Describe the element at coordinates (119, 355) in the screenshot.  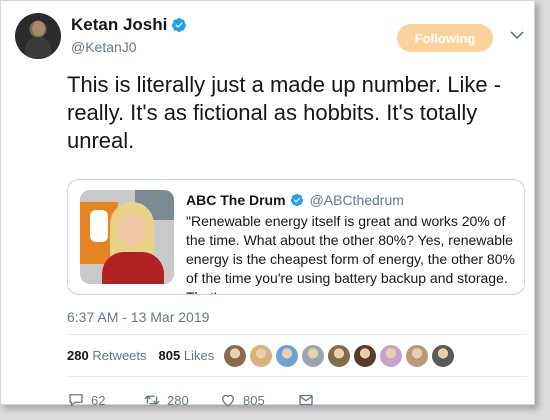
I see `retweets-label: Retweets` at that location.